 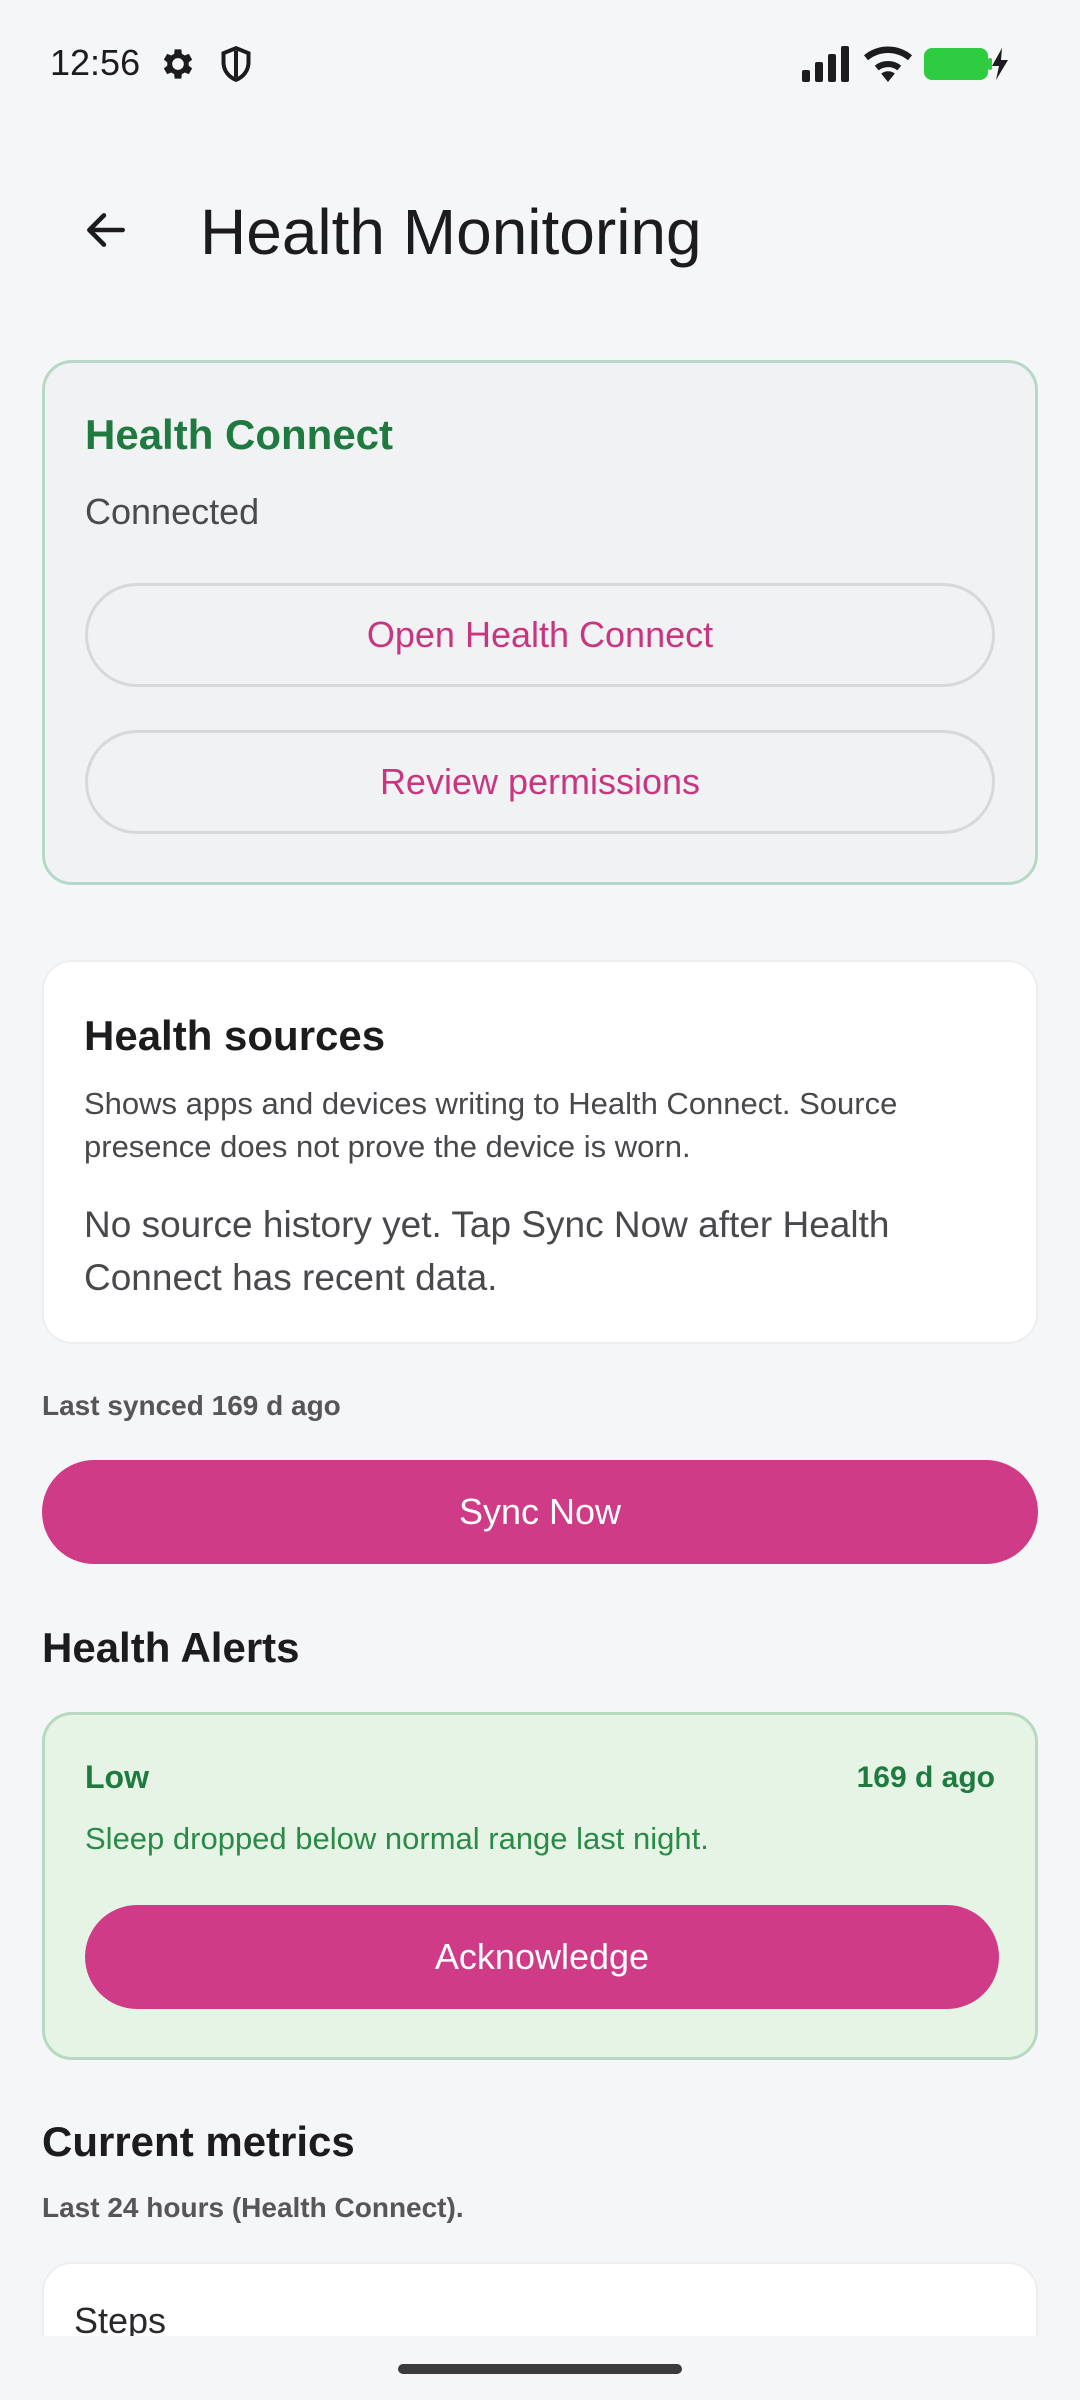 What do you see at coordinates (171, 1647) in the screenshot?
I see `health-alerts-title: Health Alerts` at bounding box center [171, 1647].